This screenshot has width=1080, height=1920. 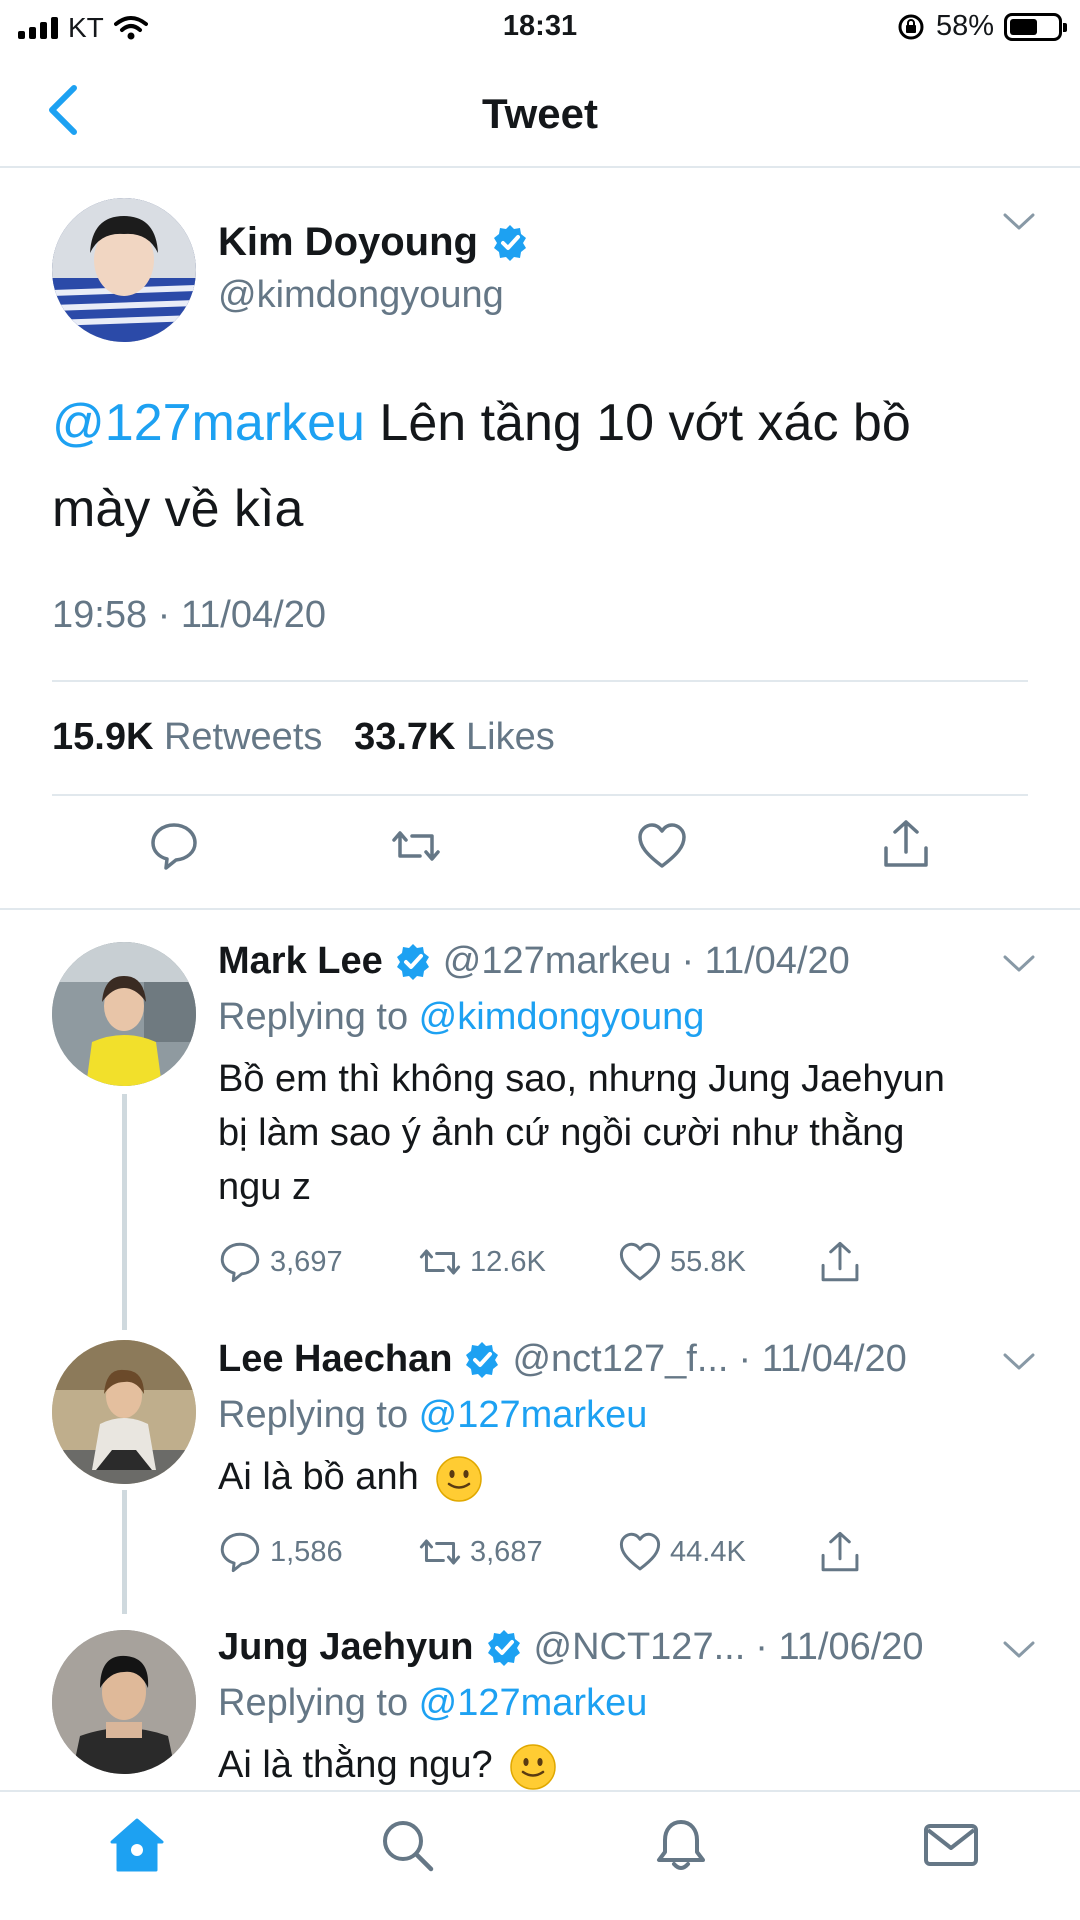 What do you see at coordinates (518, 1262) in the screenshot?
I see `retweet-button: 12.6K` at bounding box center [518, 1262].